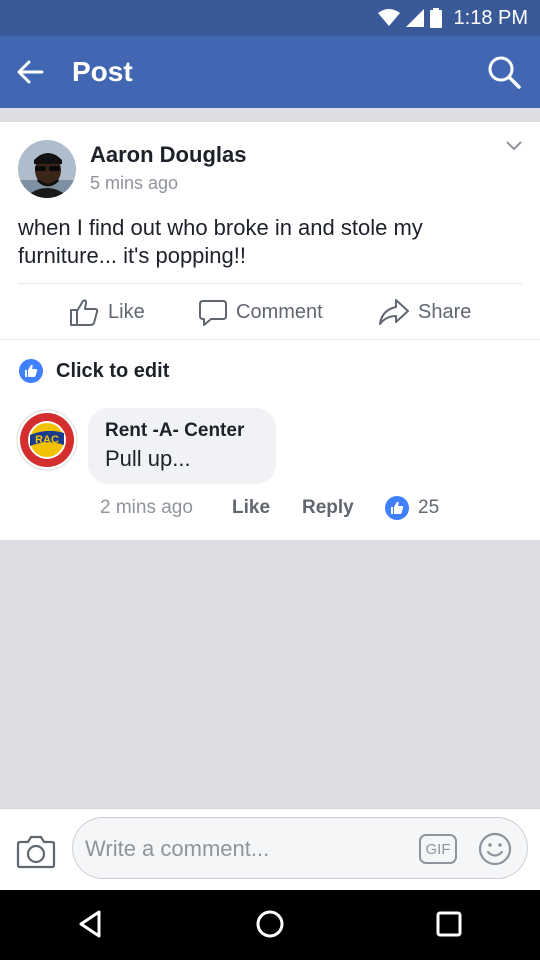  Describe the element at coordinates (168, 155) in the screenshot. I see `post-author-name: Aaron Douglas` at that location.